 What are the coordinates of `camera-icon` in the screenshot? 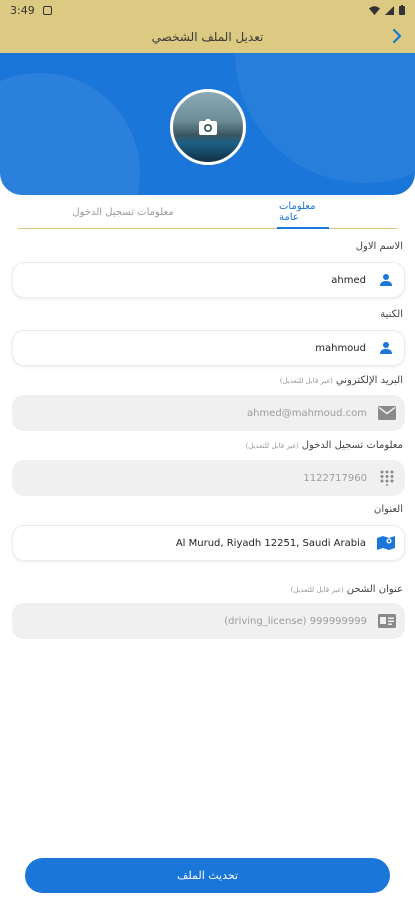 It's located at (208, 127).